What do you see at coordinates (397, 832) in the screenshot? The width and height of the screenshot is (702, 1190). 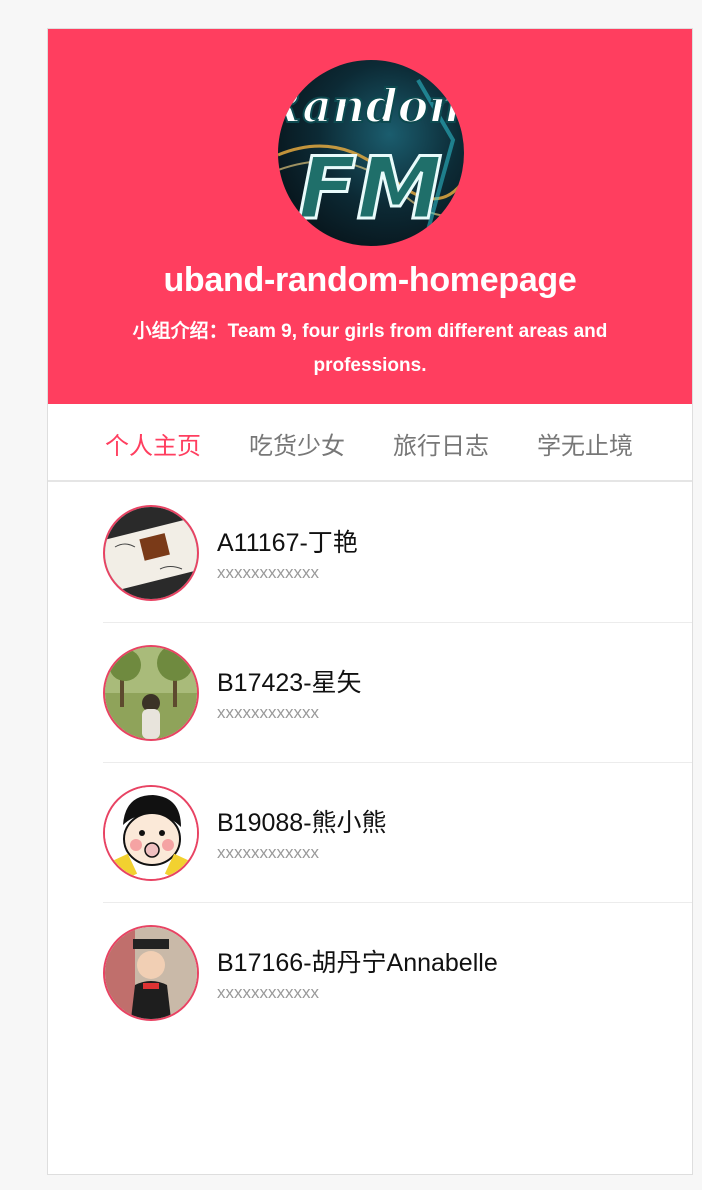 I see `member-item: B19088-熊小熊 xxxxxxxxxxxx` at bounding box center [397, 832].